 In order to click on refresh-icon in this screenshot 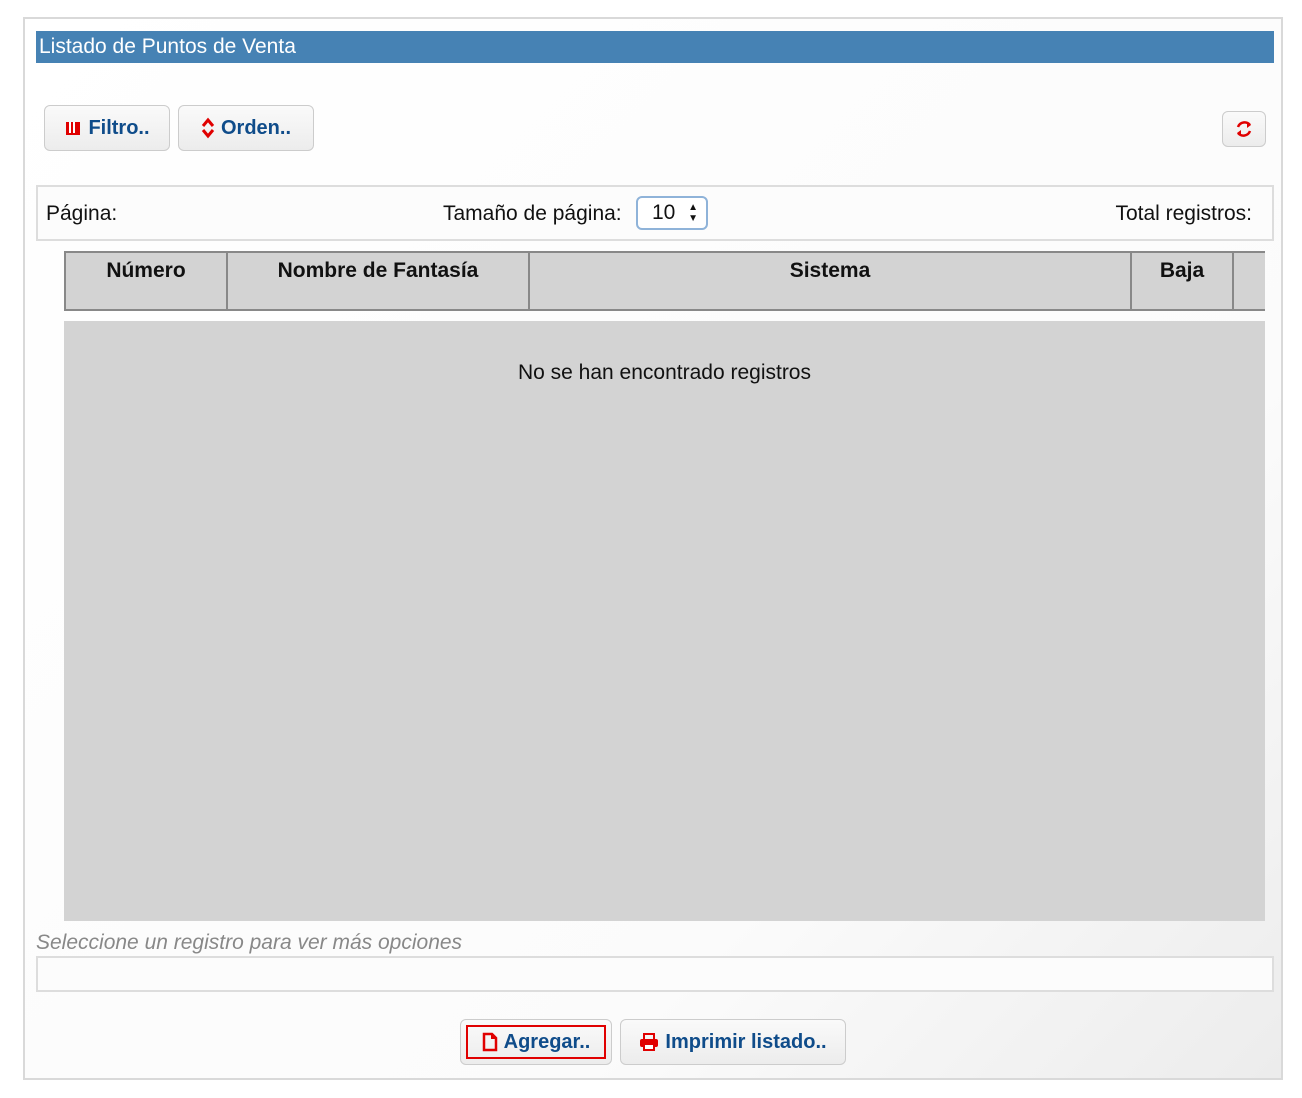, I will do `click(1244, 129)`.